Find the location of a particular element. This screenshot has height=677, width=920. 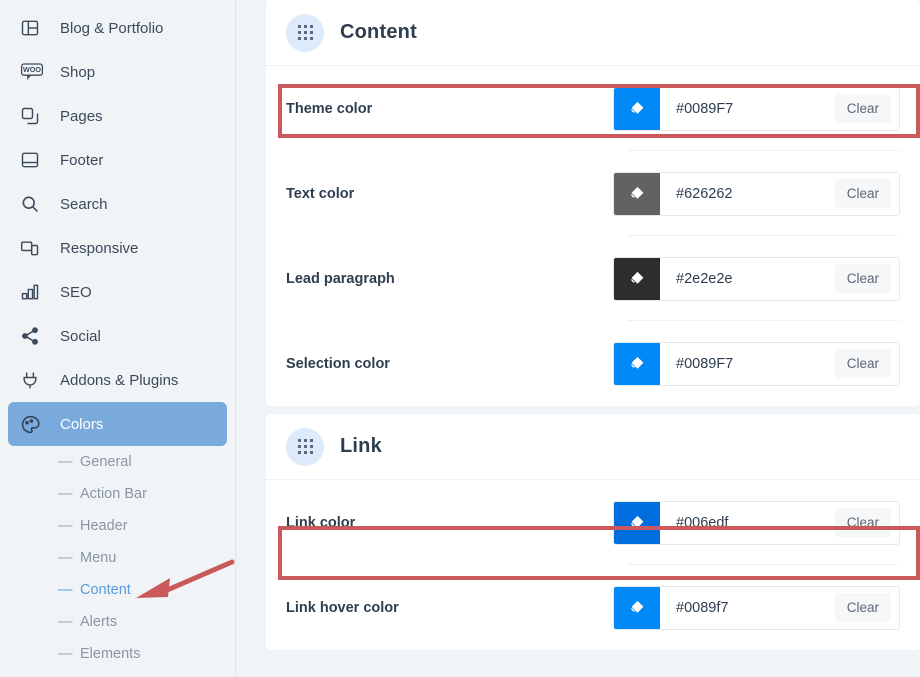

woocommerce-icon: WOO is located at coordinates (35, 72).